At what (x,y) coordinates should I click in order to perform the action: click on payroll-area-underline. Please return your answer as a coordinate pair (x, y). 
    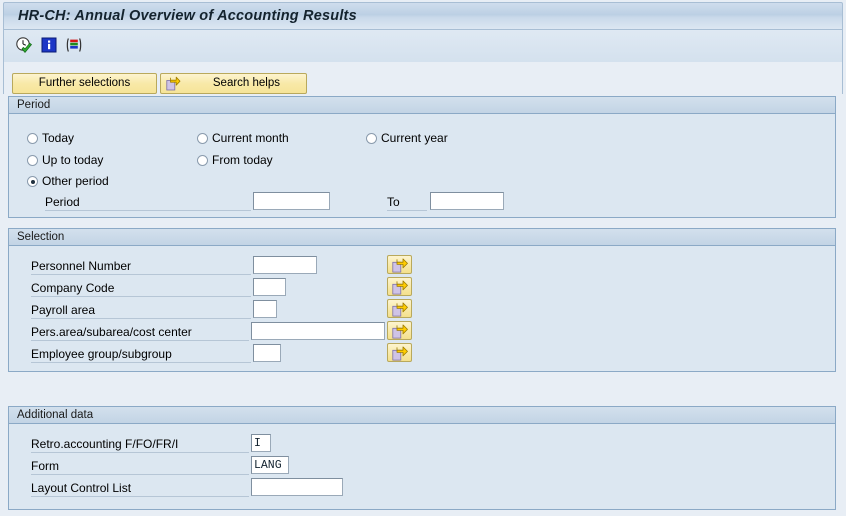
    Looking at the image, I should click on (141, 318).